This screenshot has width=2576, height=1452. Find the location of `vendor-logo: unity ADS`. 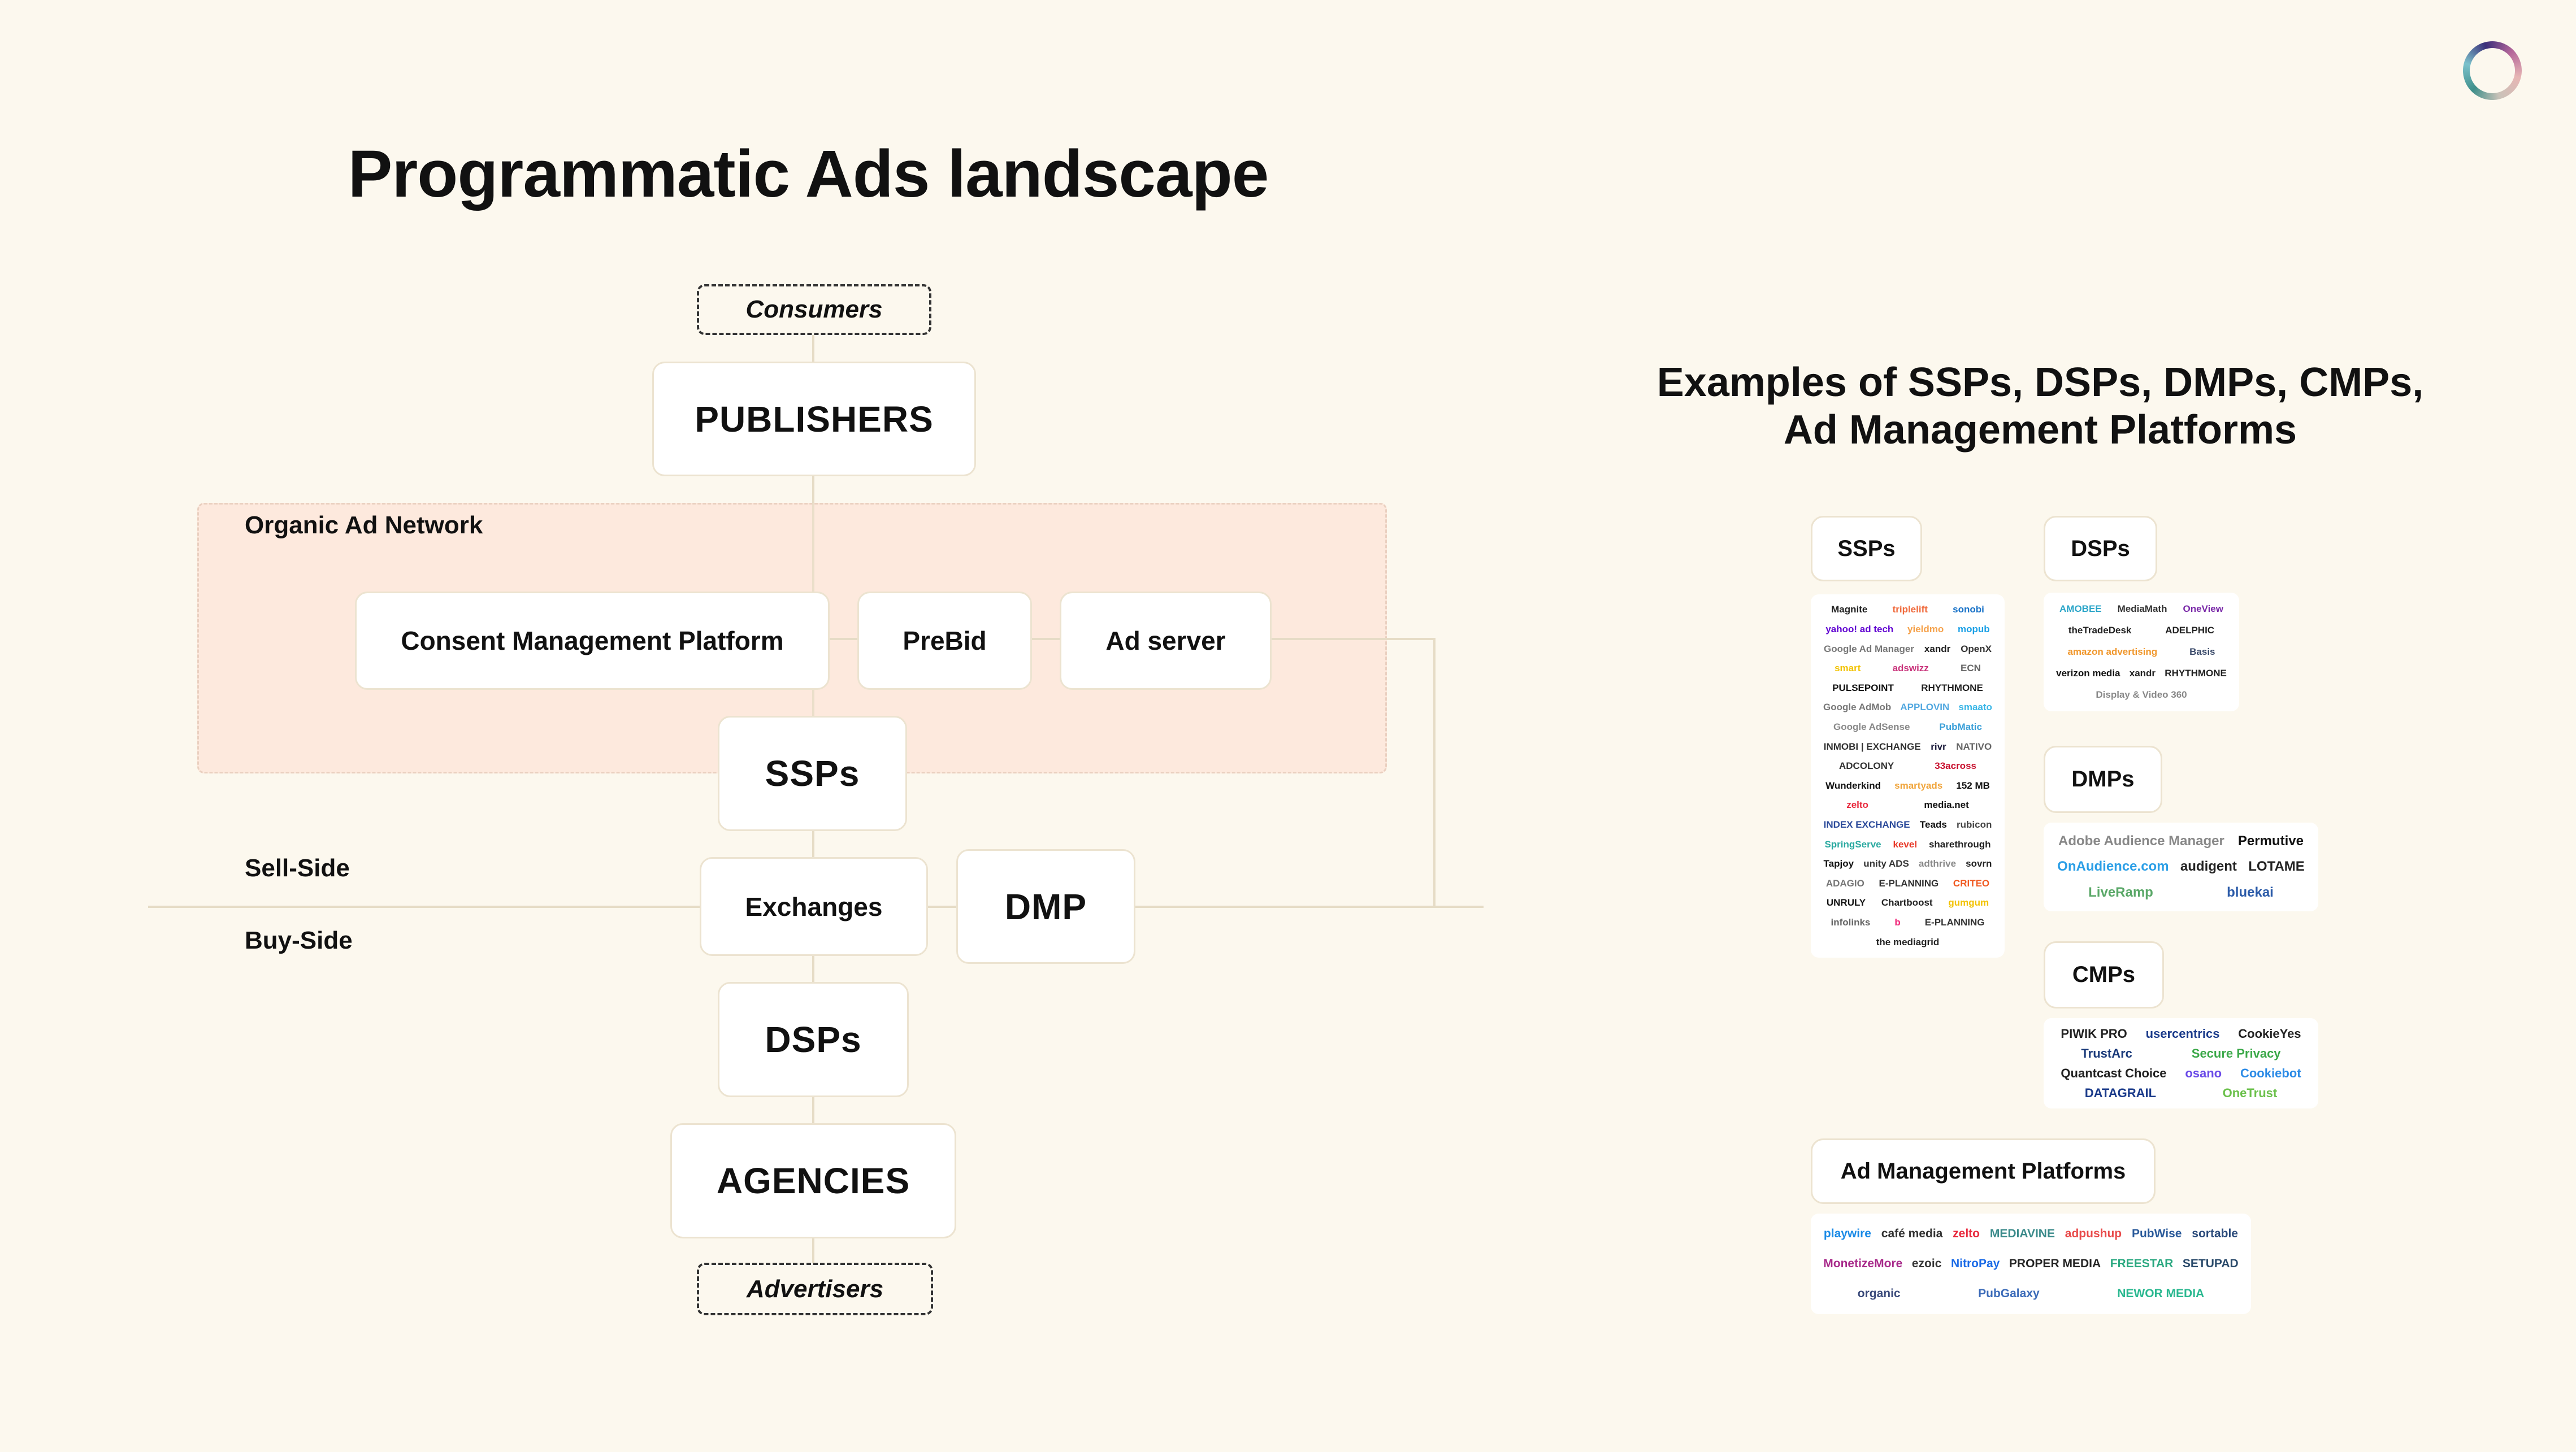

vendor-logo: unity ADS is located at coordinates (1886, 864).